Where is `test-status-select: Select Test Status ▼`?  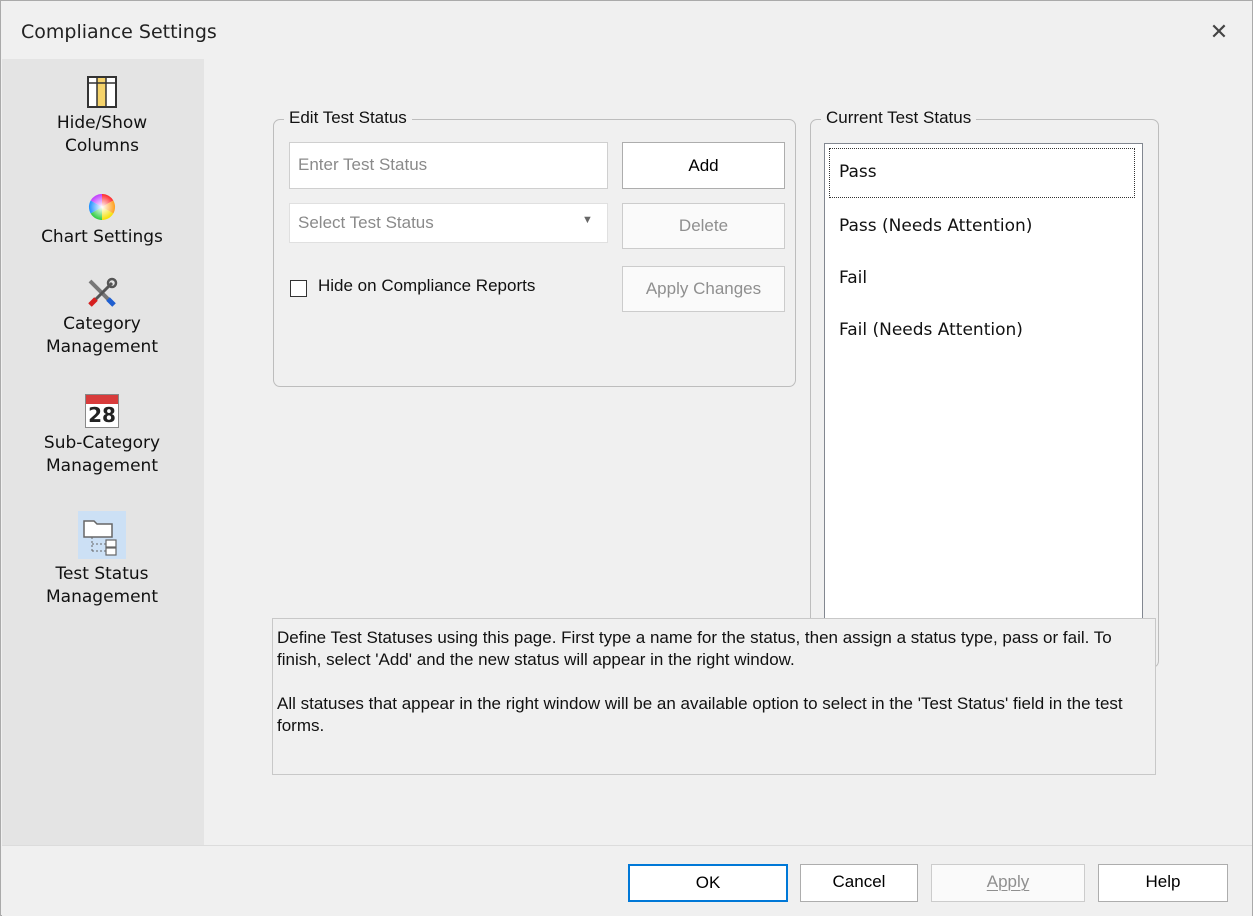 test-status-select: Select Test Status ▼ is located at coordinates (448, 223).